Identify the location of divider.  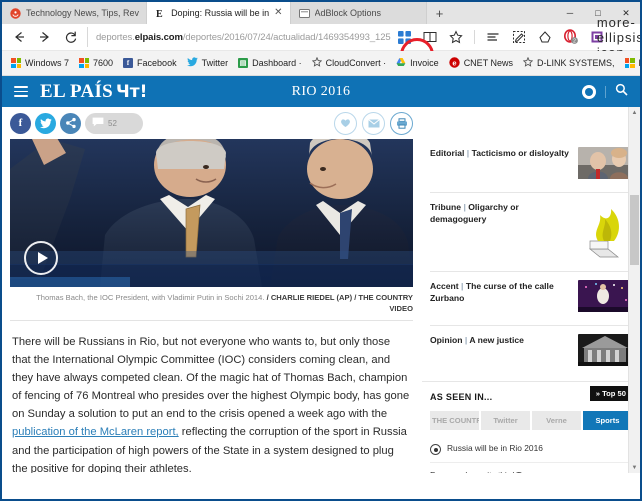
(474, 37).